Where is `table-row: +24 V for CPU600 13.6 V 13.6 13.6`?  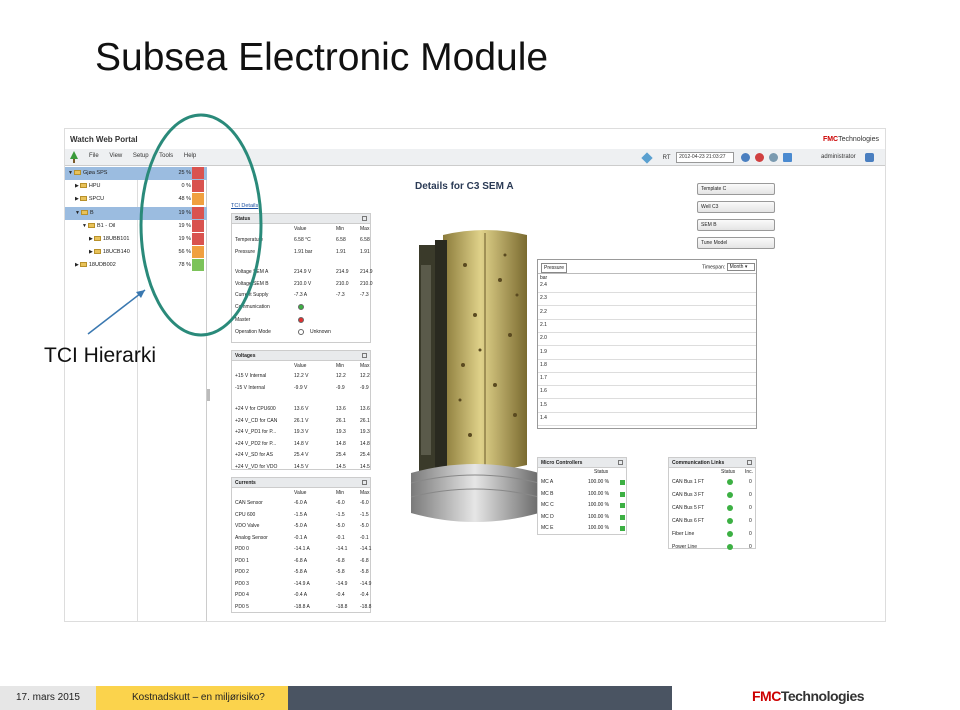
table-row: +24 V for CPU600 13.6 V 13.6 13.6 is located at coordinates (301, 409).